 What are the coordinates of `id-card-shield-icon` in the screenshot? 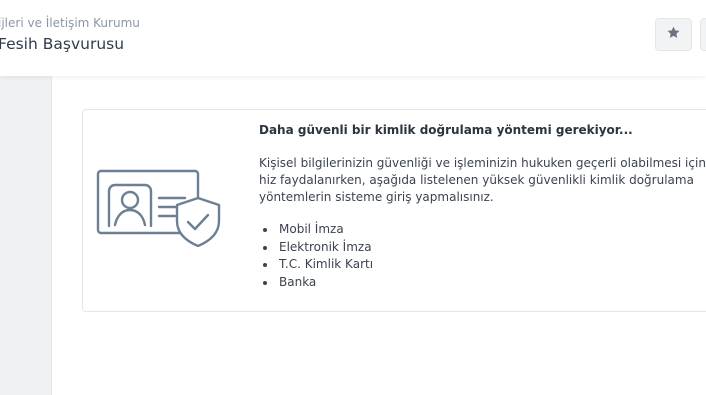 It's located at (158, 207).